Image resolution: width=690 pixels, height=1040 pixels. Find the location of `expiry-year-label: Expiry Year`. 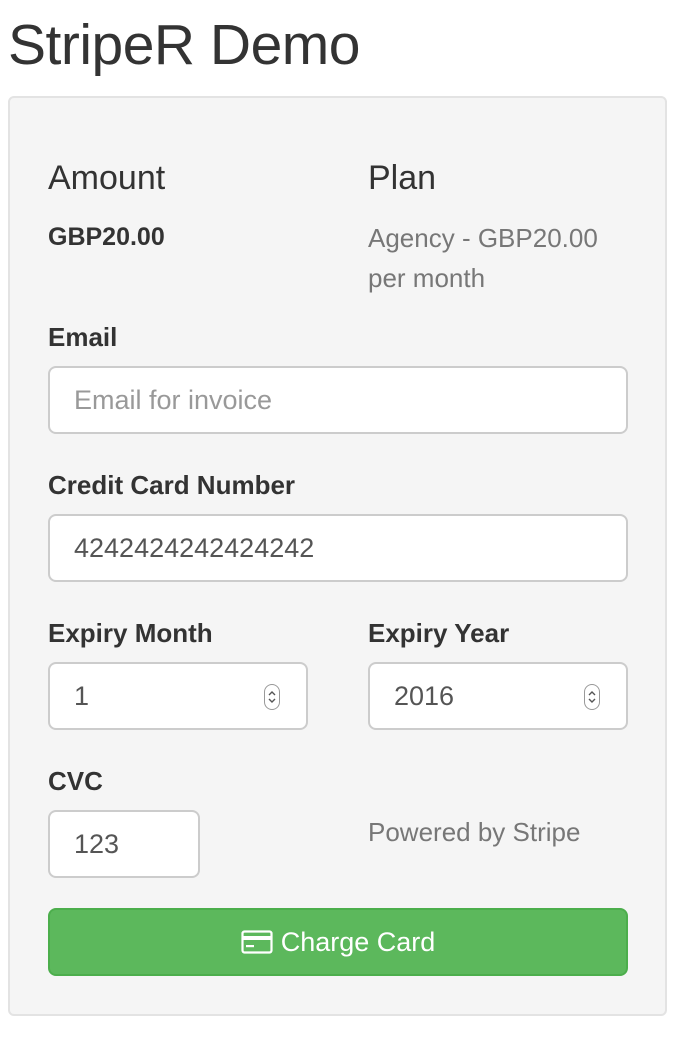

expiry-year-label: Expiry Year is located at coordinates (439, 633).